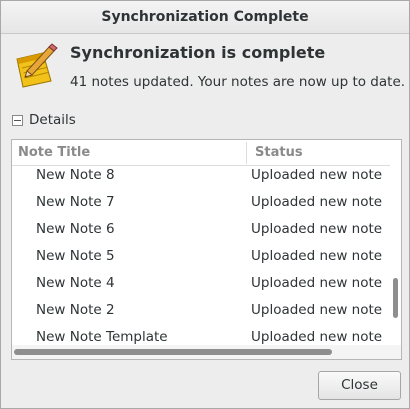 The width and height of the screenshot is (410, 409). I want to click on table-row: New Note 6 Uploaded new note to server, so click(201, 232).